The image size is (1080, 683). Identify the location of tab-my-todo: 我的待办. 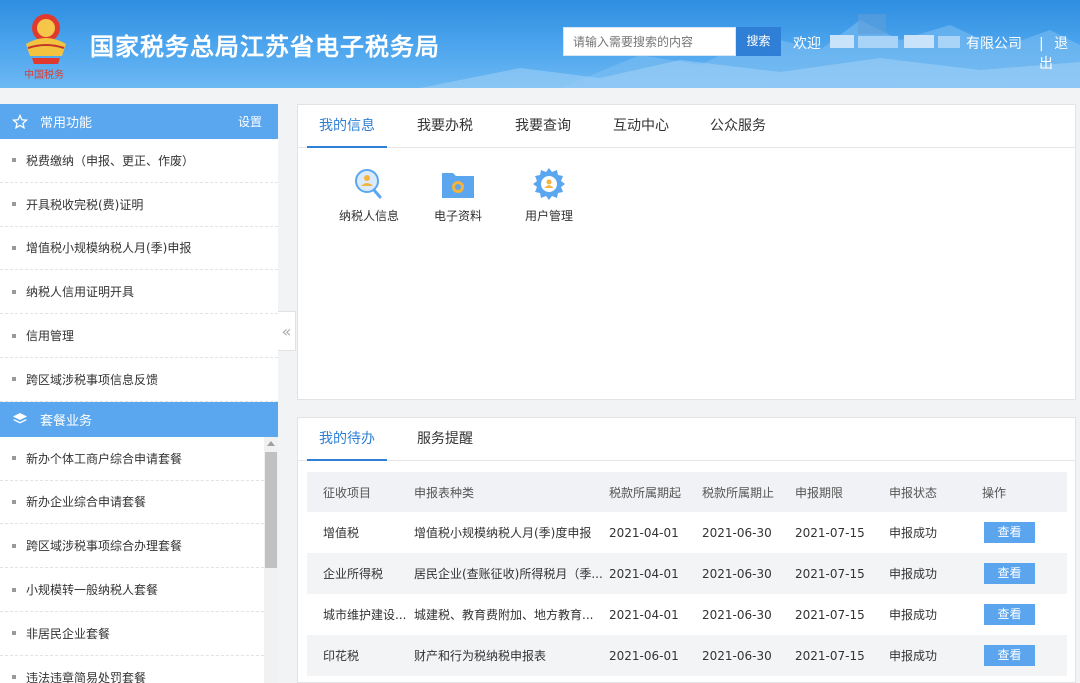
(347, 439).